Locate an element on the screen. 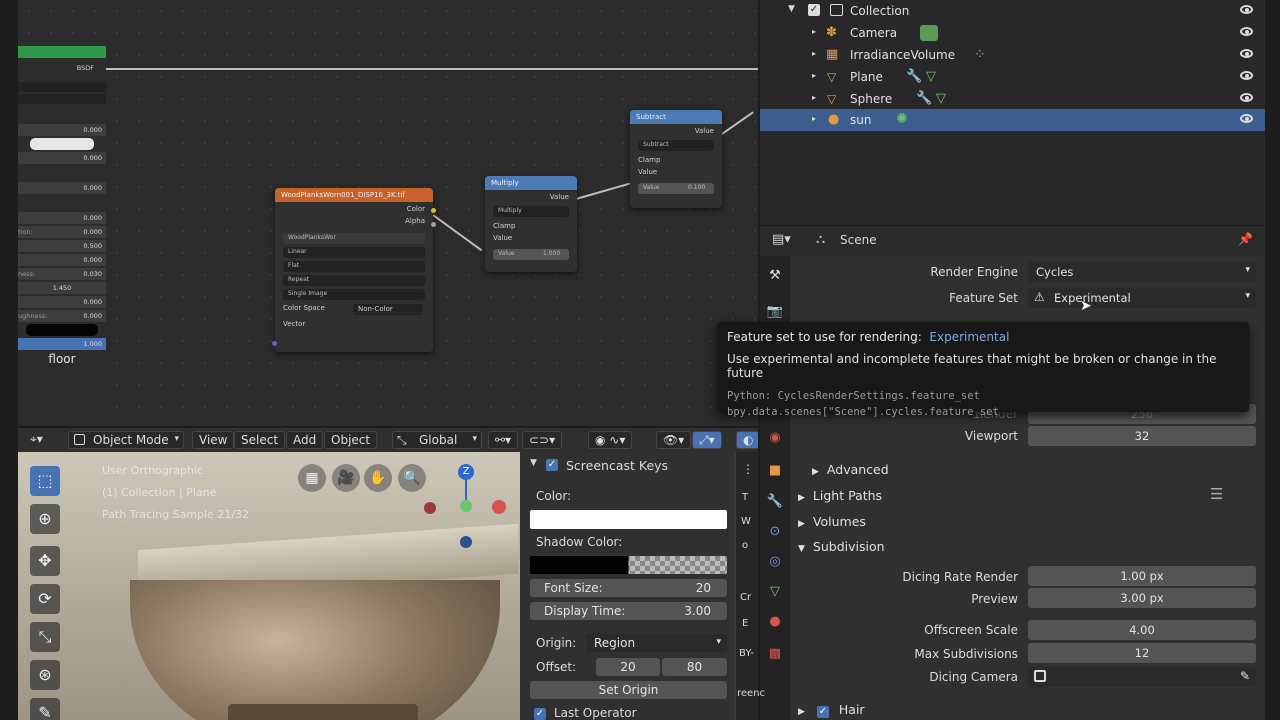 This screenshot has width=1280, height=720. pivot-icon: ⚯▾ is located at coordinates (503, 440).